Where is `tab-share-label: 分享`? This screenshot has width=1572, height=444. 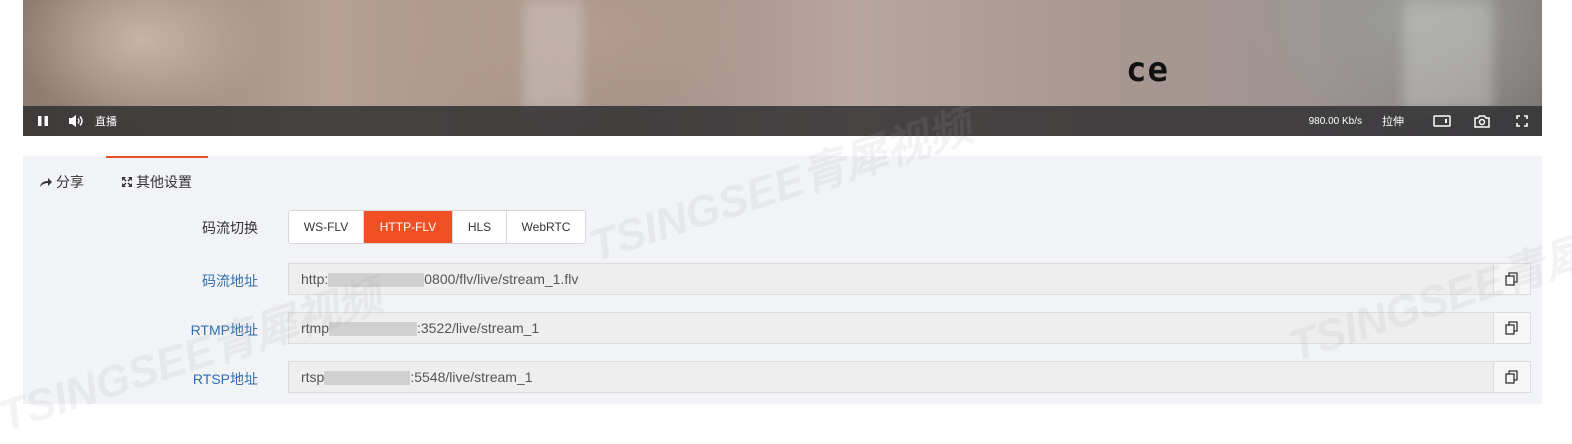 tab-share-label: 分享 is located at coordinates (70, 182).